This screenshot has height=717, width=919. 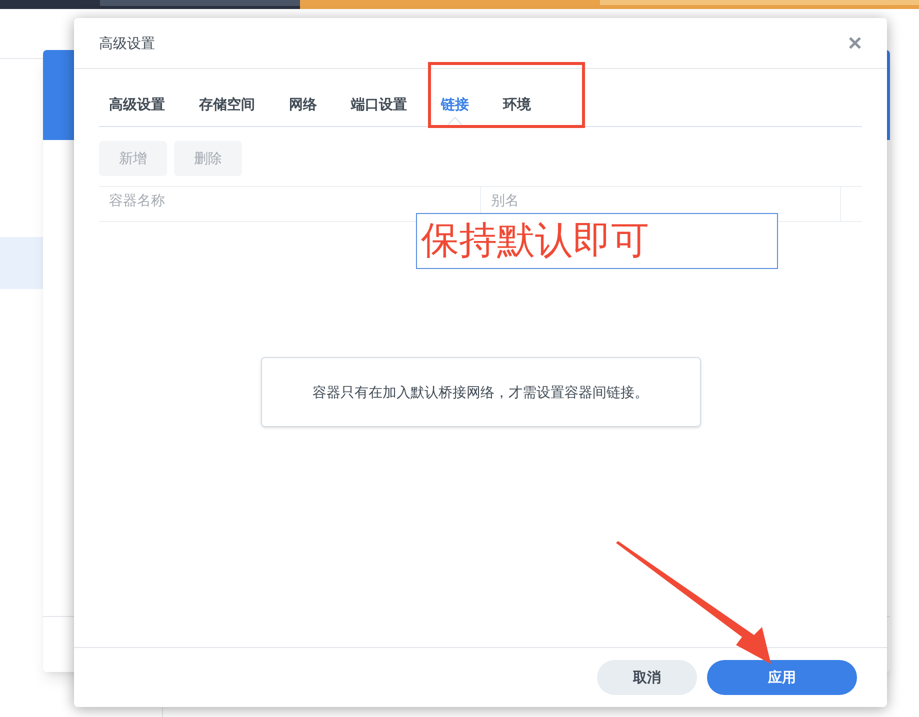 What do you see at coordinates (517, 104) in the screenshot?
I see `tab: 环境` at bounding box center [517, 104].